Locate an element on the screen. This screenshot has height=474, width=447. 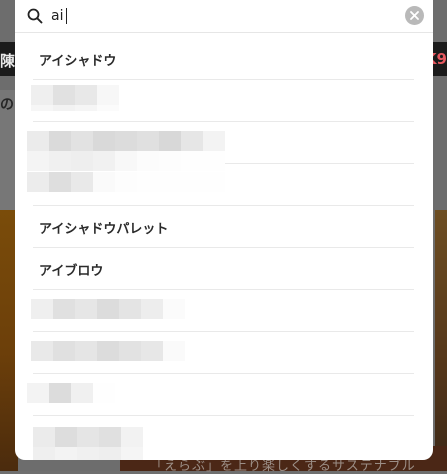
search-bar is located at coordinates (224, 16).